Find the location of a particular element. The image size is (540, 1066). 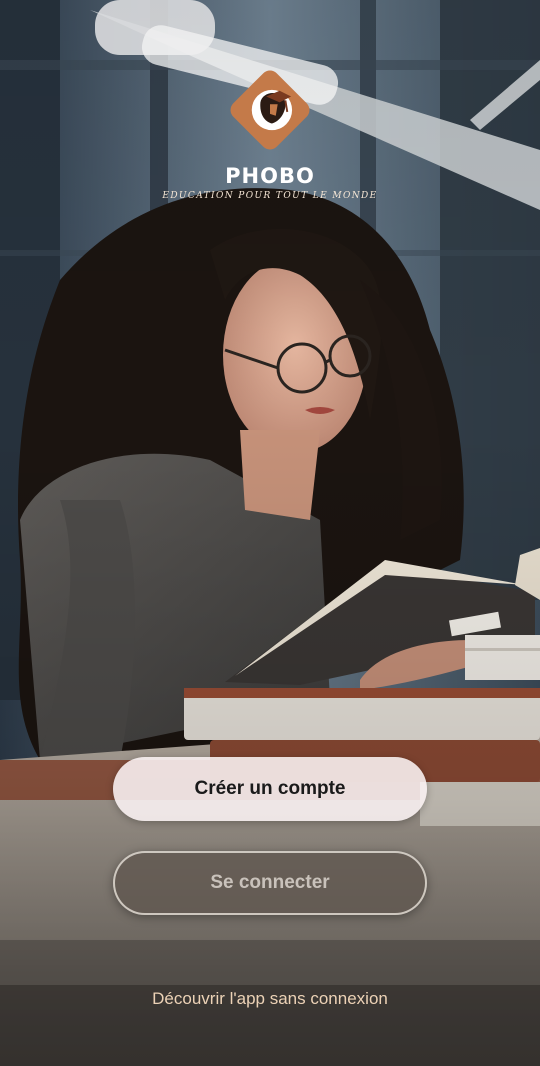

create-account-button: Créer un compte is located at coordinates (270, 789).